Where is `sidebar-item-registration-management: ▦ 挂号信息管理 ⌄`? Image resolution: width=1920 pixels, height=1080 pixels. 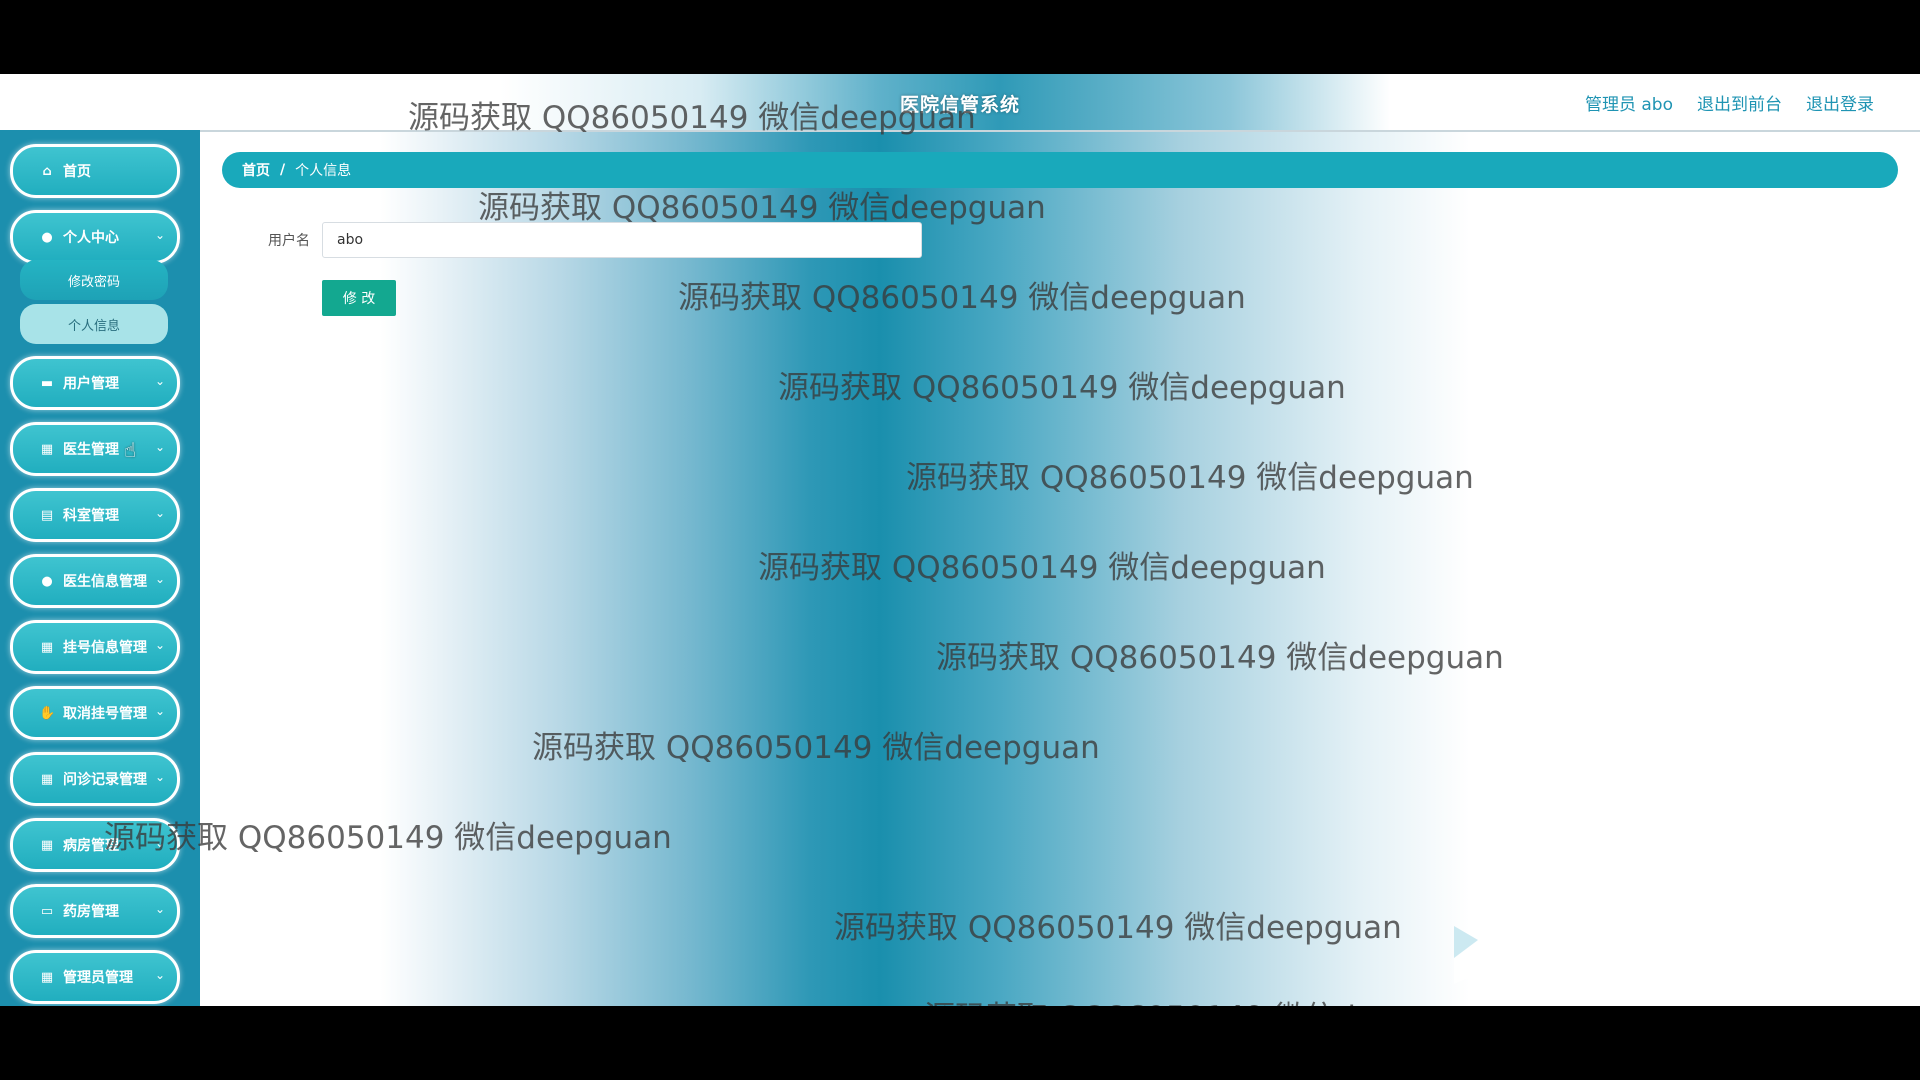 sidebar-item-registration-management: ▦ 挂号信息管理 ⌄ is located at coordinates (95, 647).